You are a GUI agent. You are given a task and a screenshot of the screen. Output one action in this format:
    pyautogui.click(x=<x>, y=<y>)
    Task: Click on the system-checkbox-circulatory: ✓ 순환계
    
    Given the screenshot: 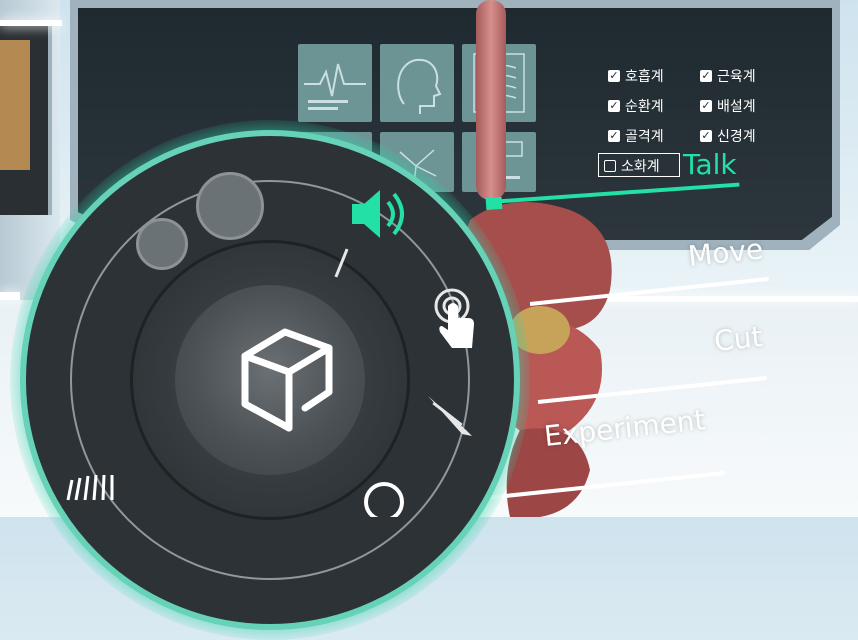 What is the action you would take?
    pyautogui.click(x=636, y=106)
    